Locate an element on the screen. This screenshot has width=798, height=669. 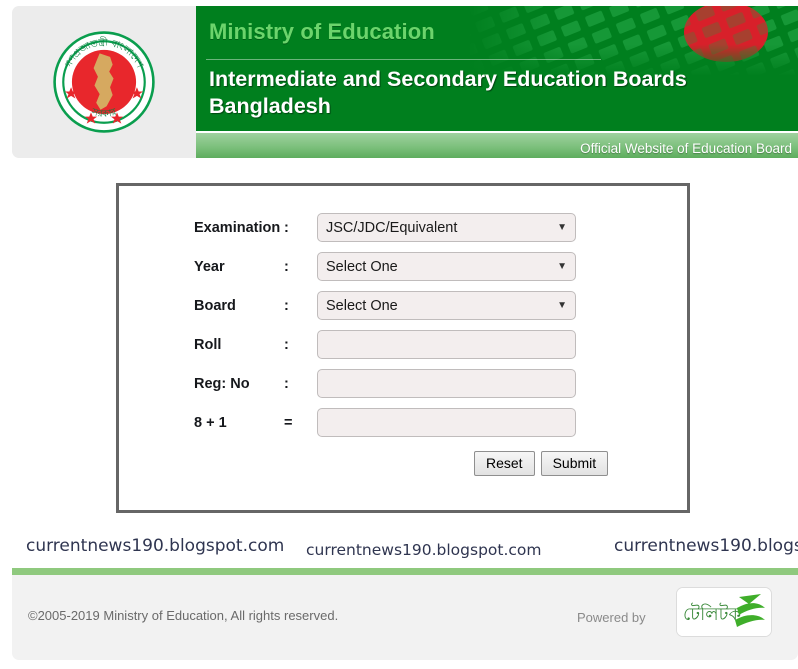
svg-text: টেলিটক is located at coordinates (712, 614).